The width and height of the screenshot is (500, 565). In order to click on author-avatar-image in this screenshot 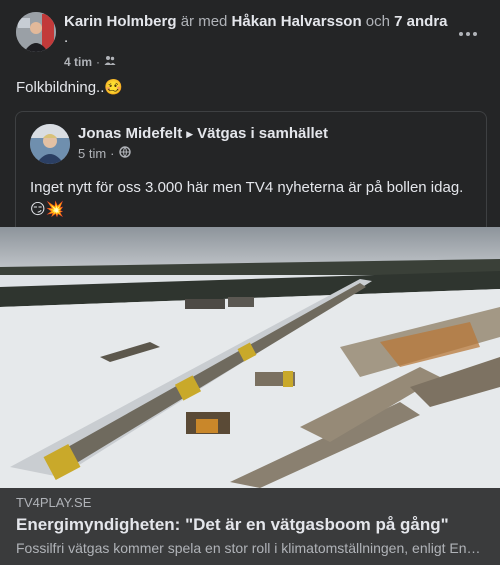, I will do `click(36, 32)`.